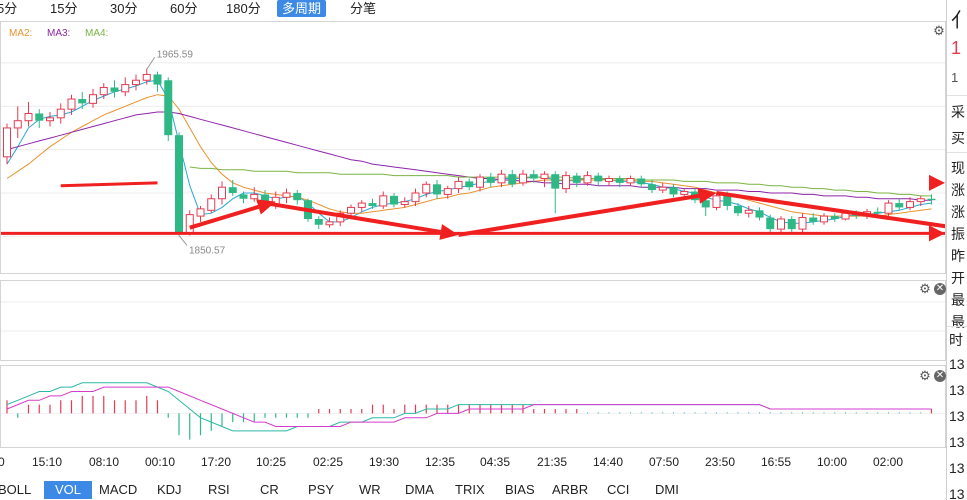 The image size is (967, 500). Describe the element at coordinates (958, 212) in the screenshot. I see `quote-field-label: 涨` at that location.